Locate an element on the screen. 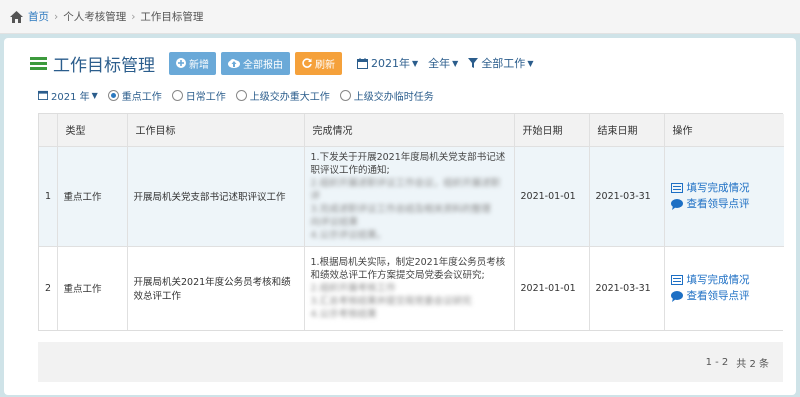  table-header-row: 类型 工作目标 完成情况 开始日期 结束日期 操作 is located at coordinates (411, 130).